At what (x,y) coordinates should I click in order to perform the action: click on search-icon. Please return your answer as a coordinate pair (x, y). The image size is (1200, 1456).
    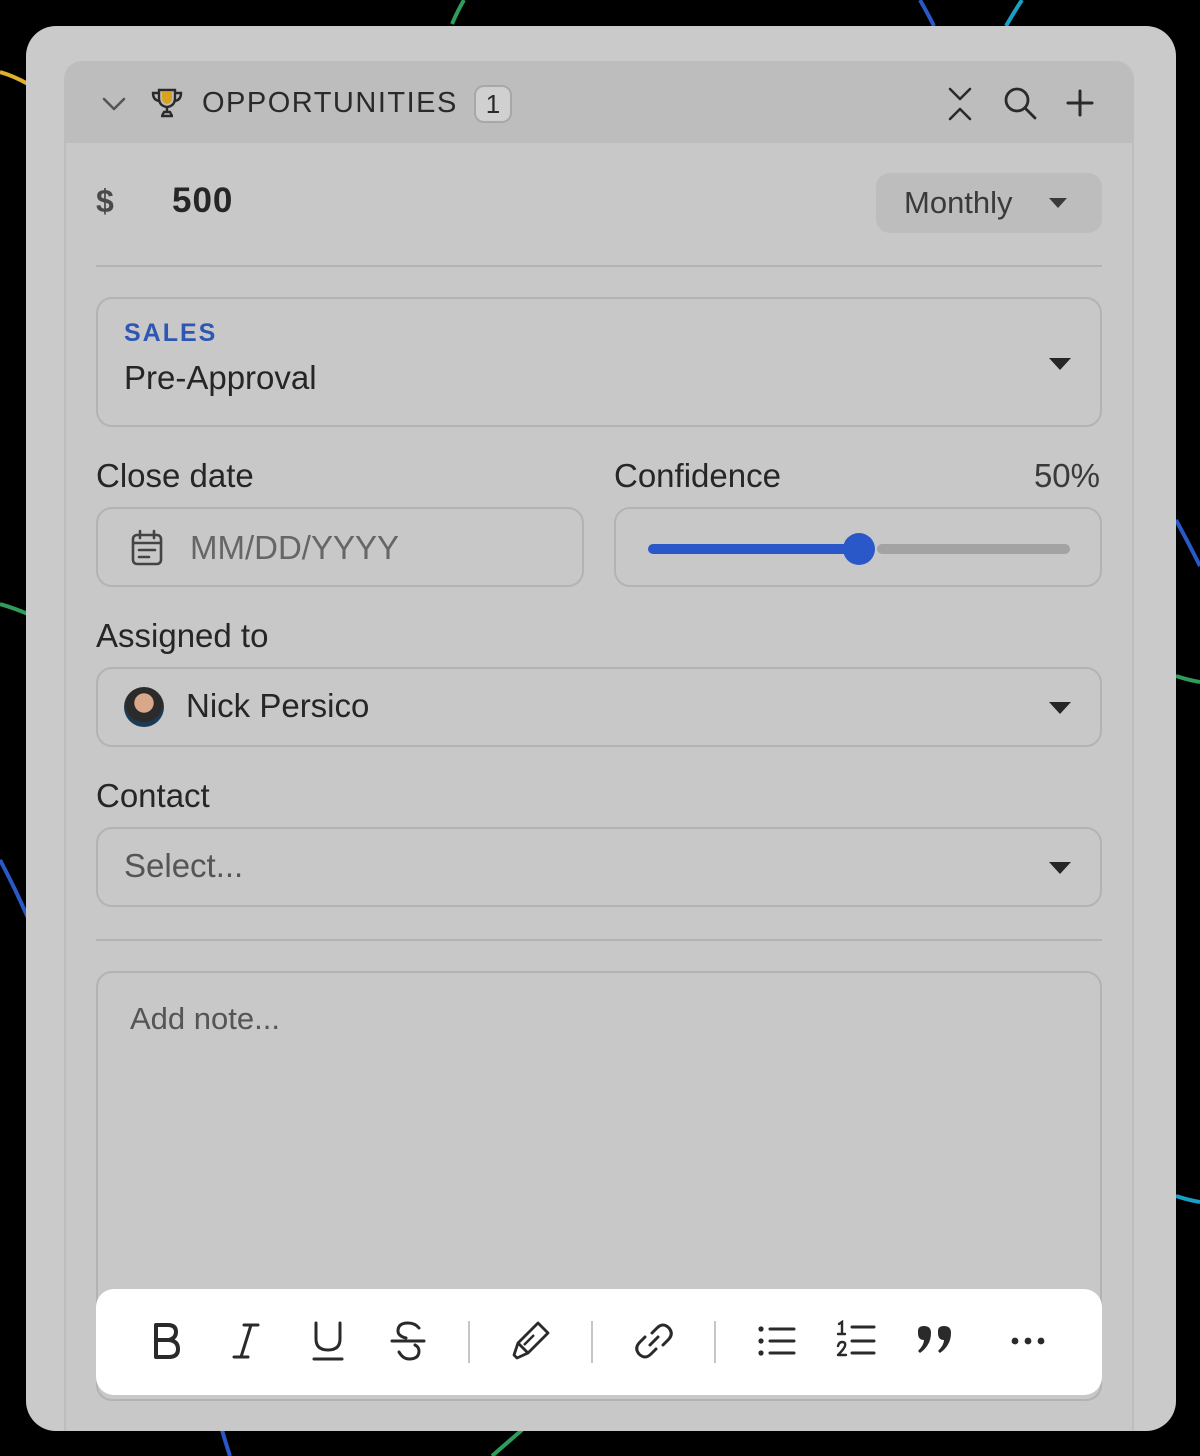
    Looking at the image, I should click on (1020, 103).